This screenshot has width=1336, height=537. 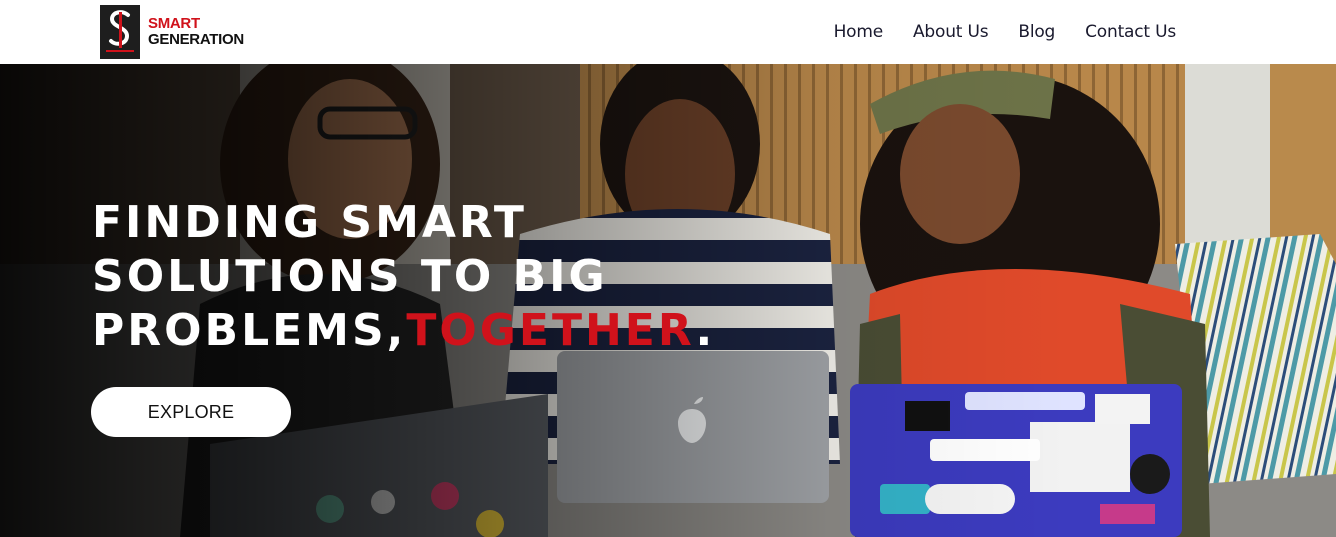 I want to click on explore-button: EXPLORE, so click(x=191, y=412).